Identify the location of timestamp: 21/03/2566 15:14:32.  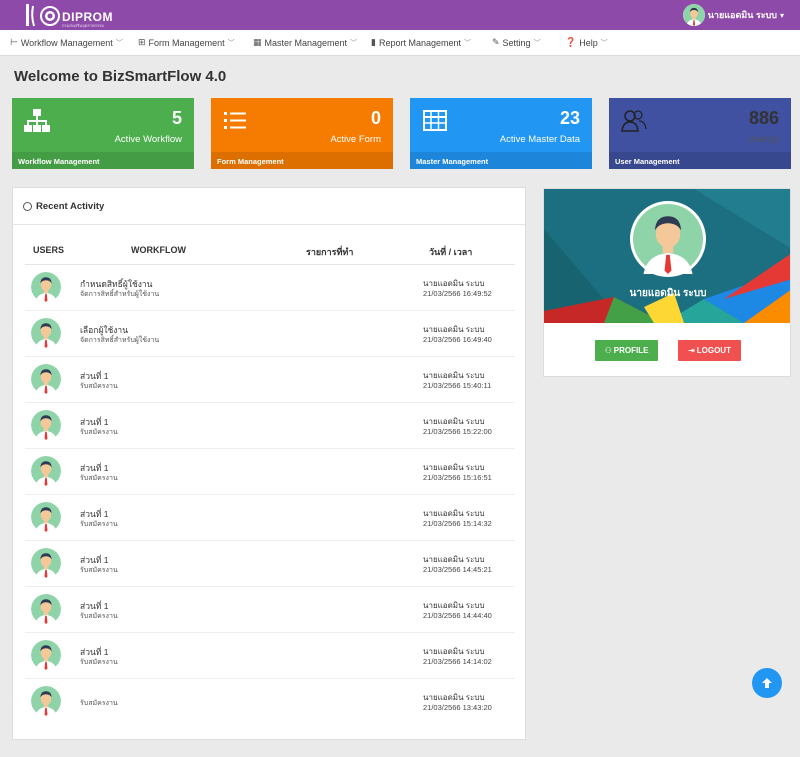
(457, 523).